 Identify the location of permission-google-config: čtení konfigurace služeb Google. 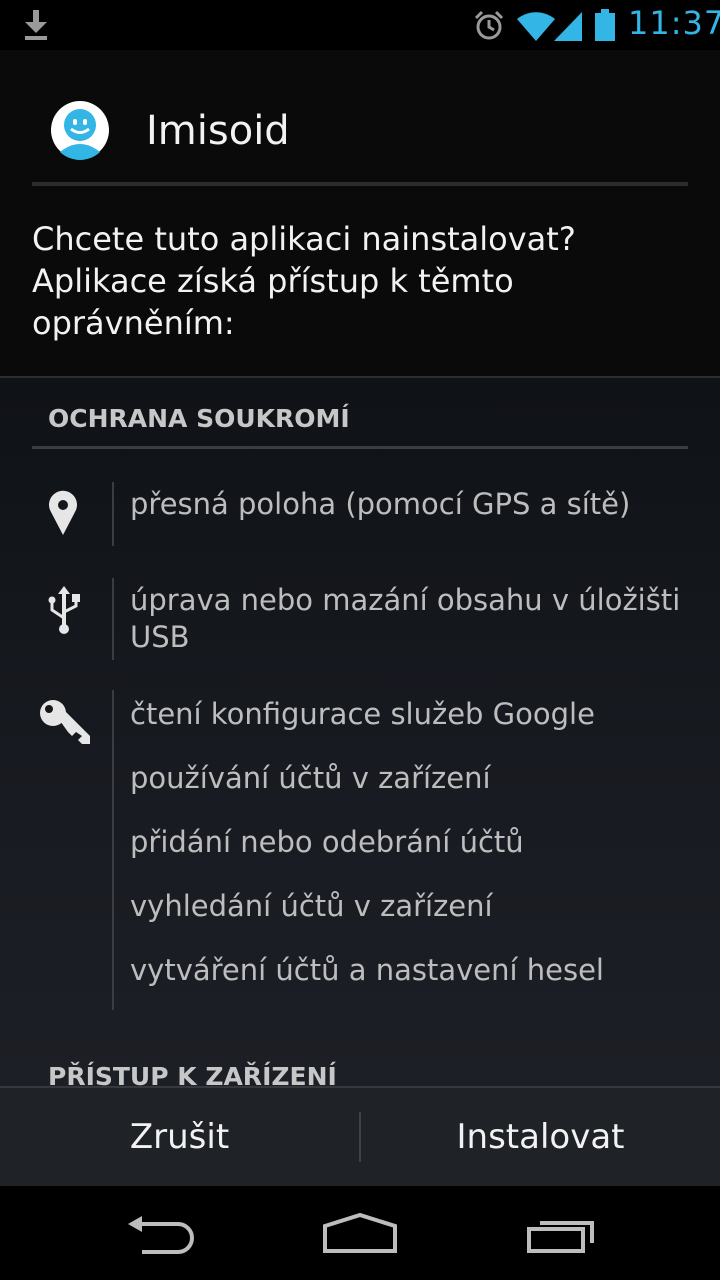
(362, 714).